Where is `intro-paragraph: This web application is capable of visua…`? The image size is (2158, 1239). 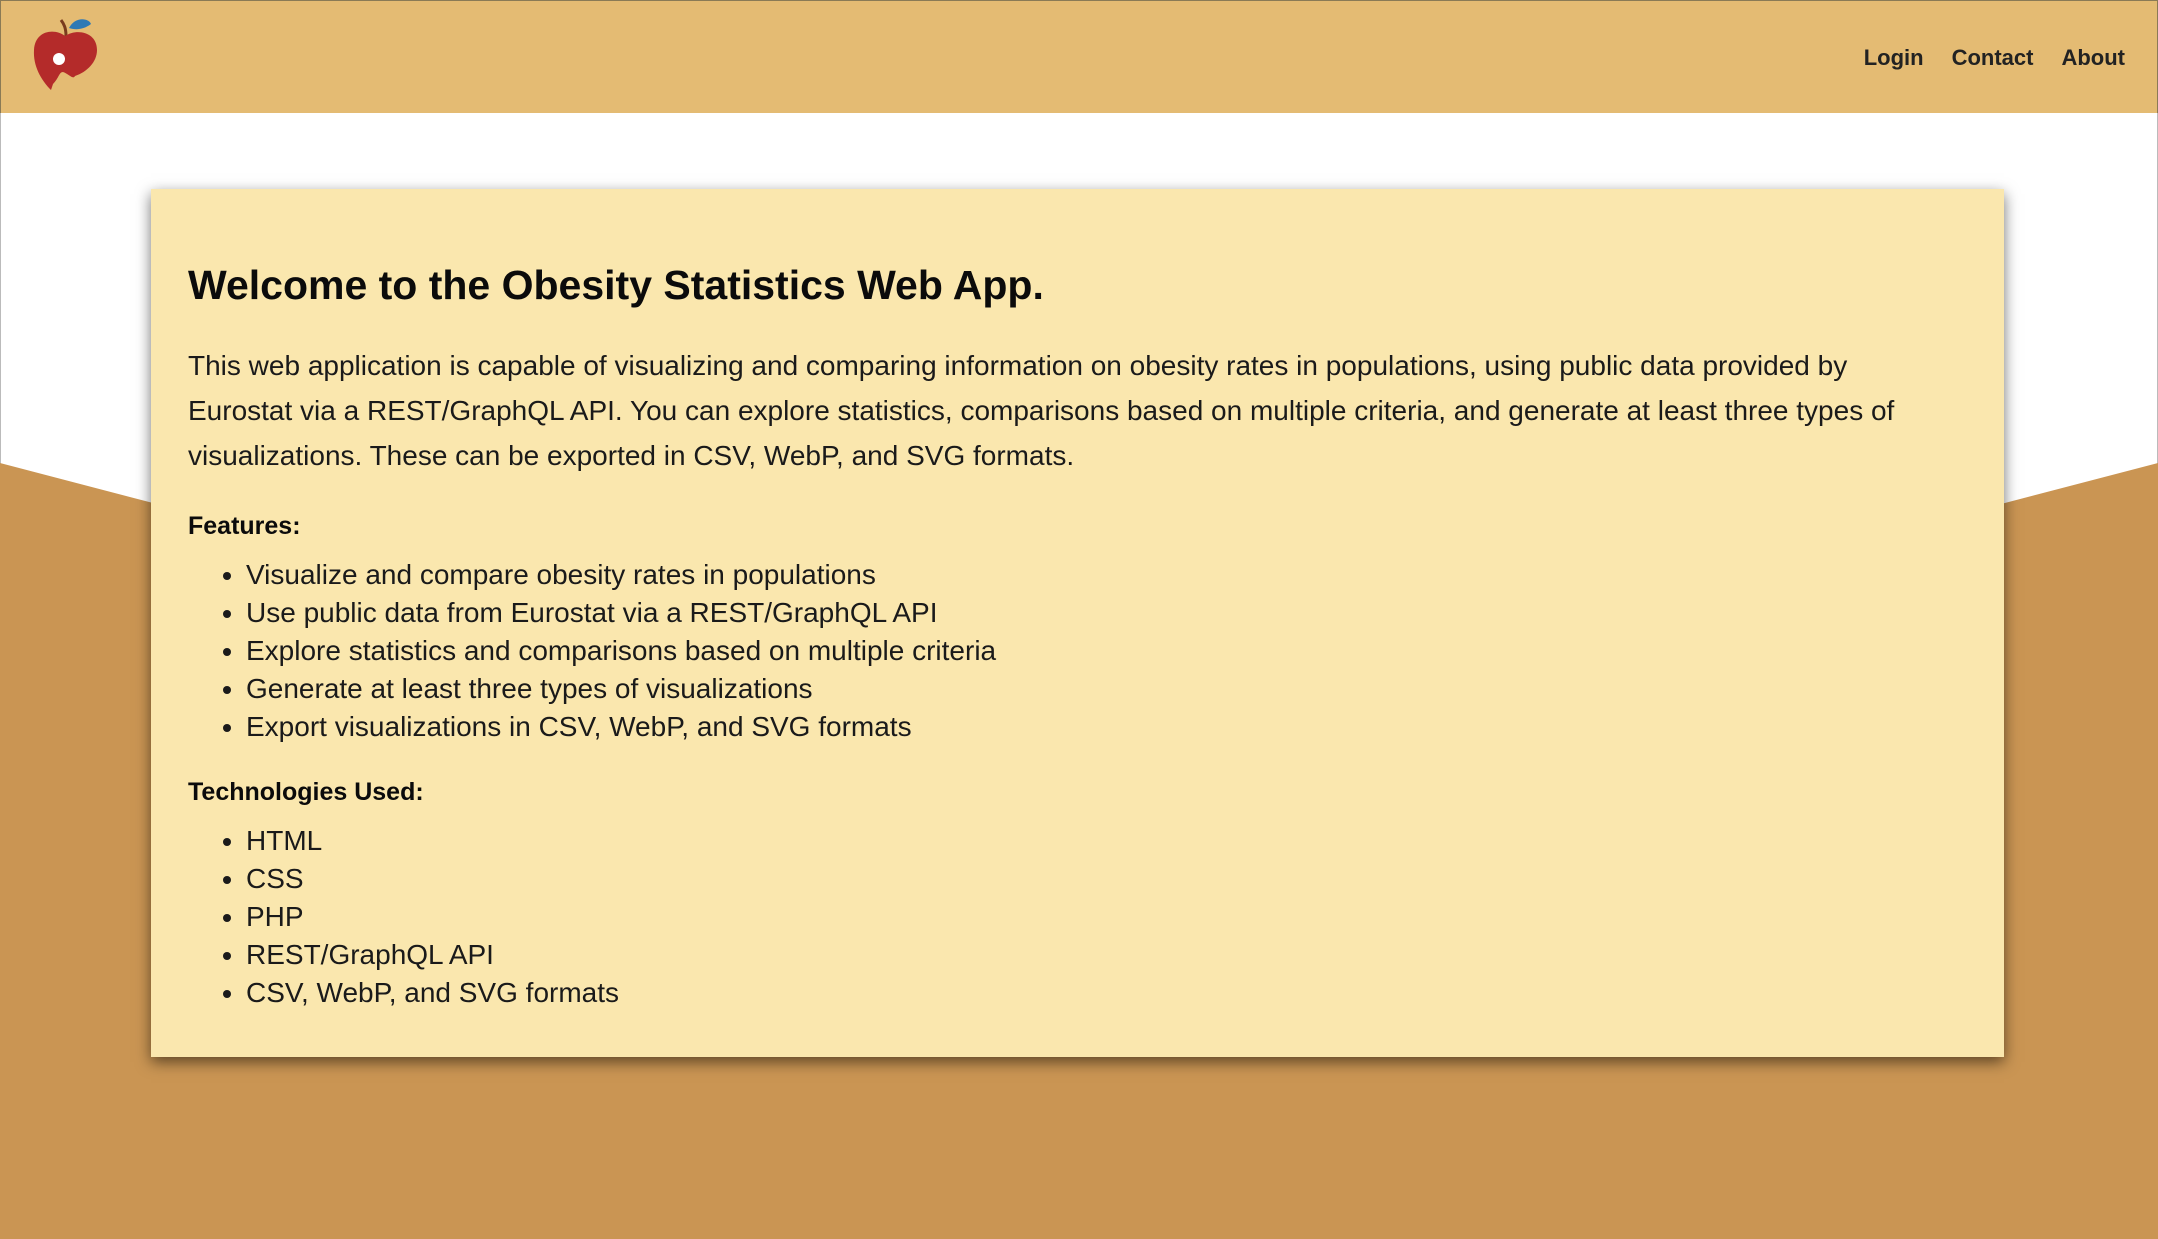 intro-paragraph: This web application is capable of visua… is located at coordinates (1077, 410).